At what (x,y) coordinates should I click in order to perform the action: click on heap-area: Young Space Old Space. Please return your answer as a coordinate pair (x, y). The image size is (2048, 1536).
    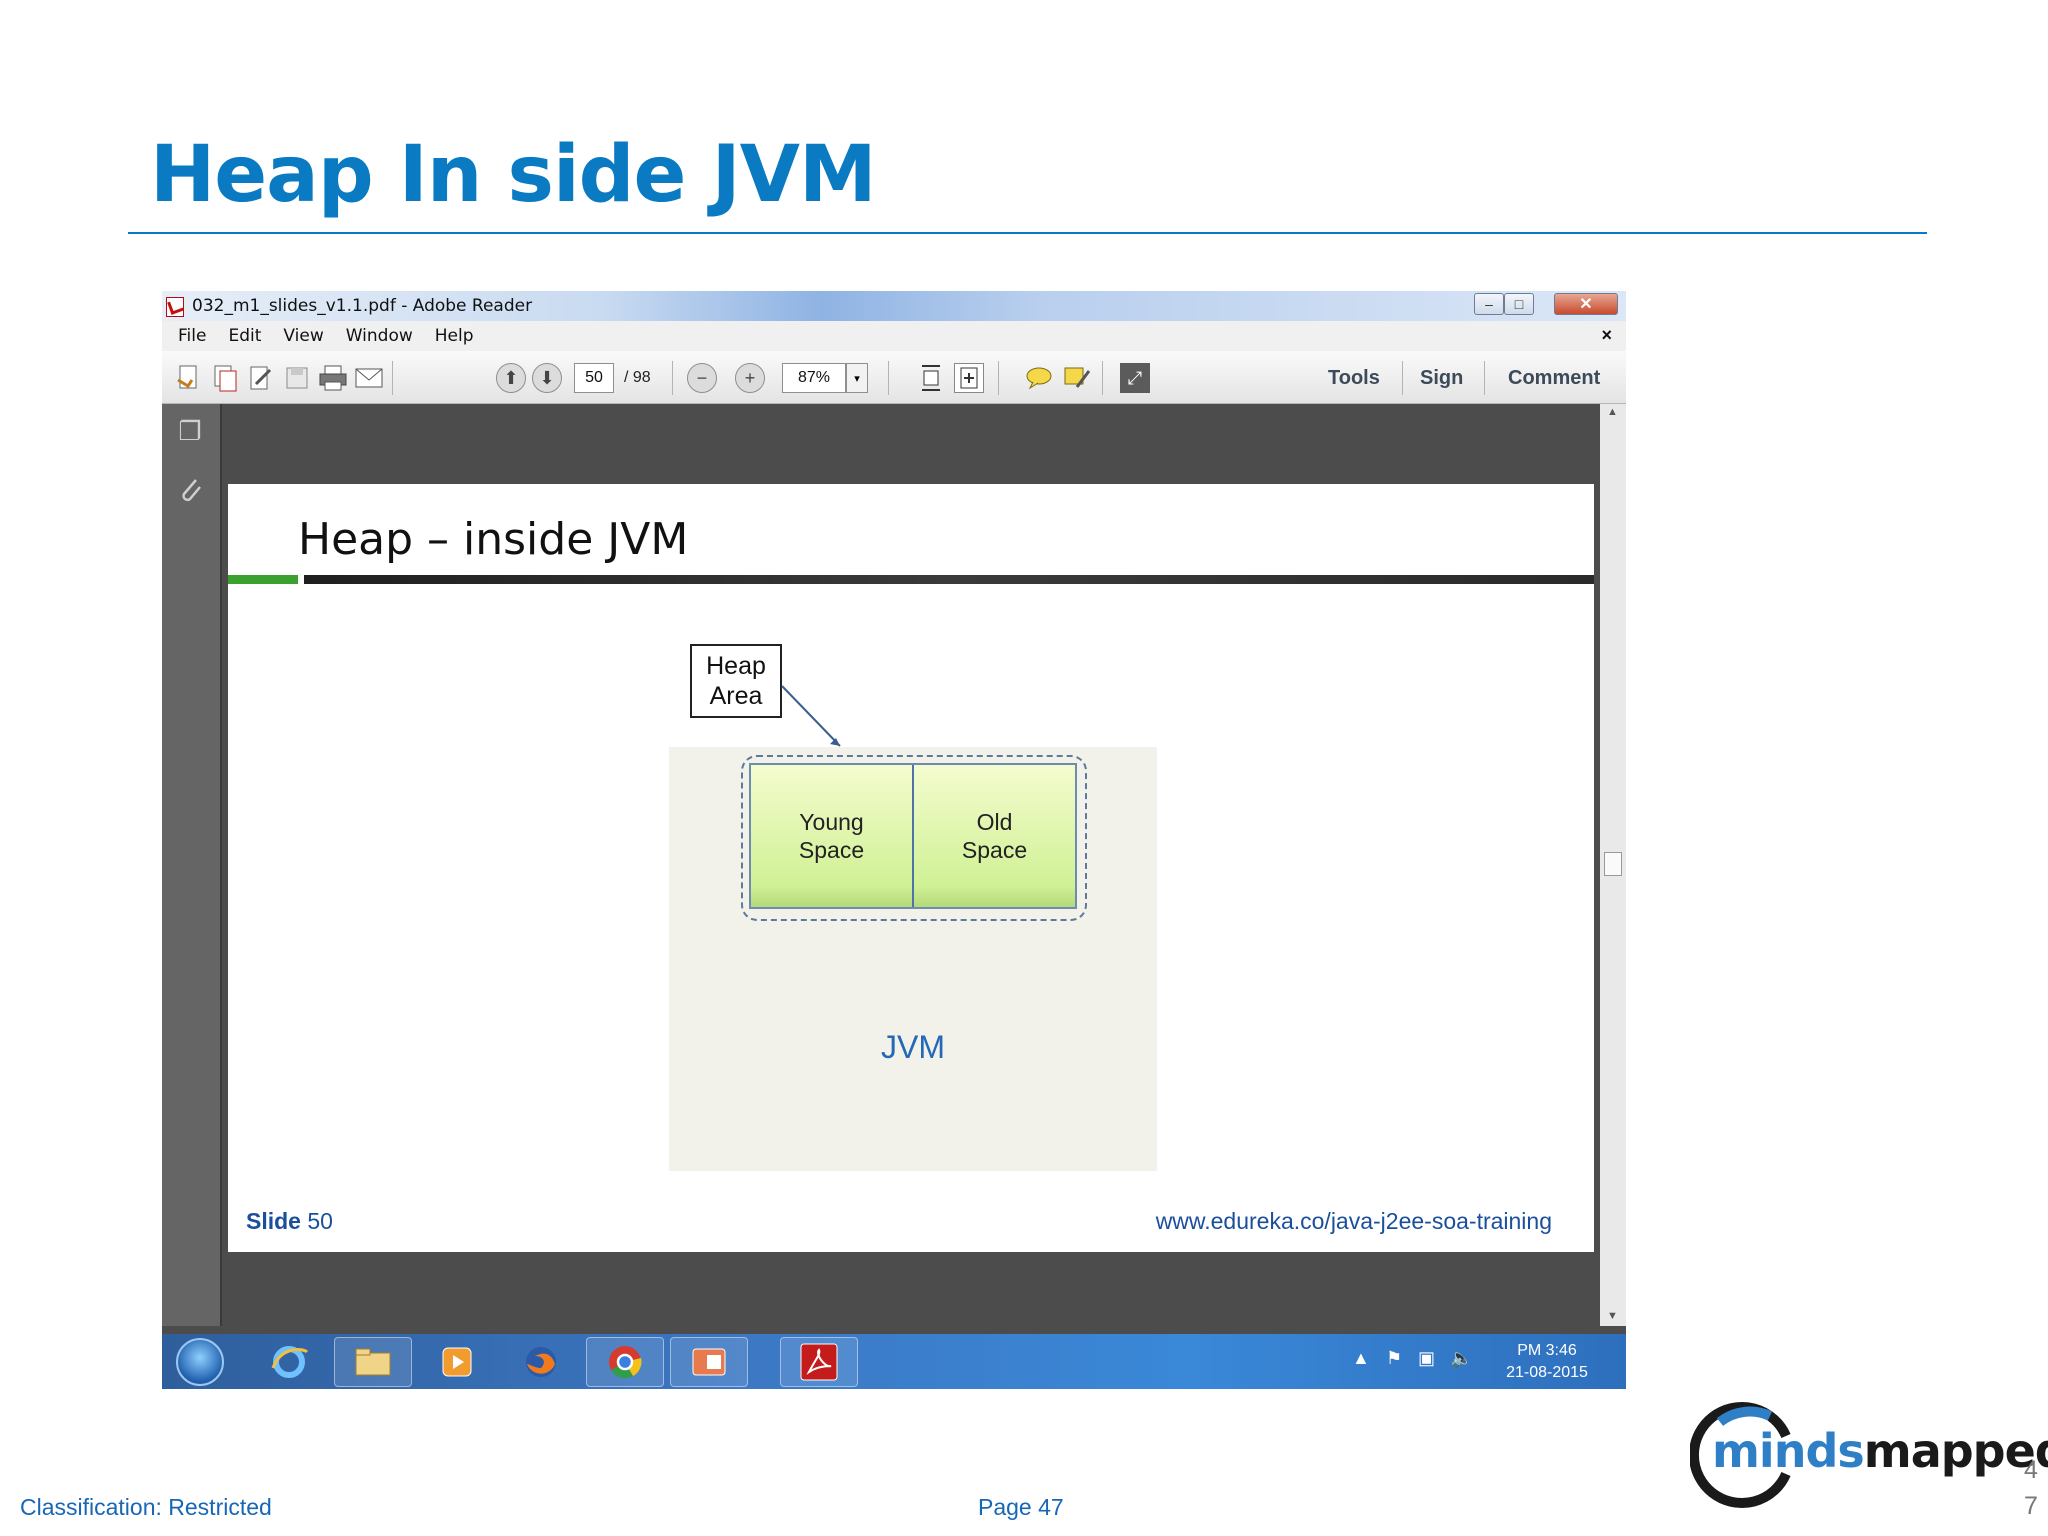
    Looking at the image, I should click on (913, 836).